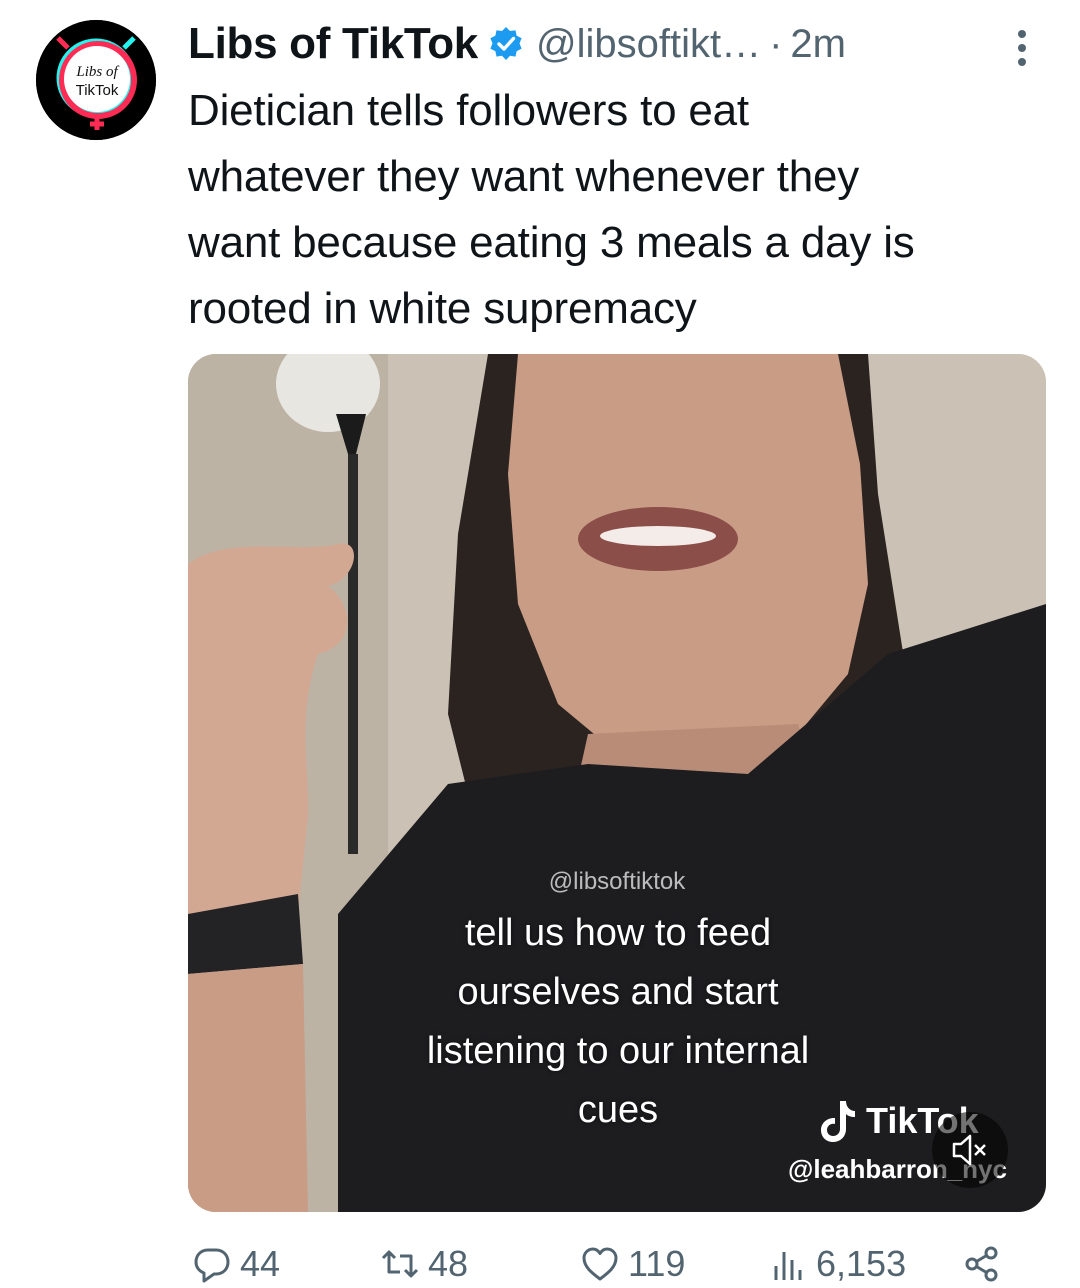 The width and height of the screenshot is (1080, 1288). Describe the element at coordinates (236, 1264) in the screenshot. I see `reply-button: 44` at that location.